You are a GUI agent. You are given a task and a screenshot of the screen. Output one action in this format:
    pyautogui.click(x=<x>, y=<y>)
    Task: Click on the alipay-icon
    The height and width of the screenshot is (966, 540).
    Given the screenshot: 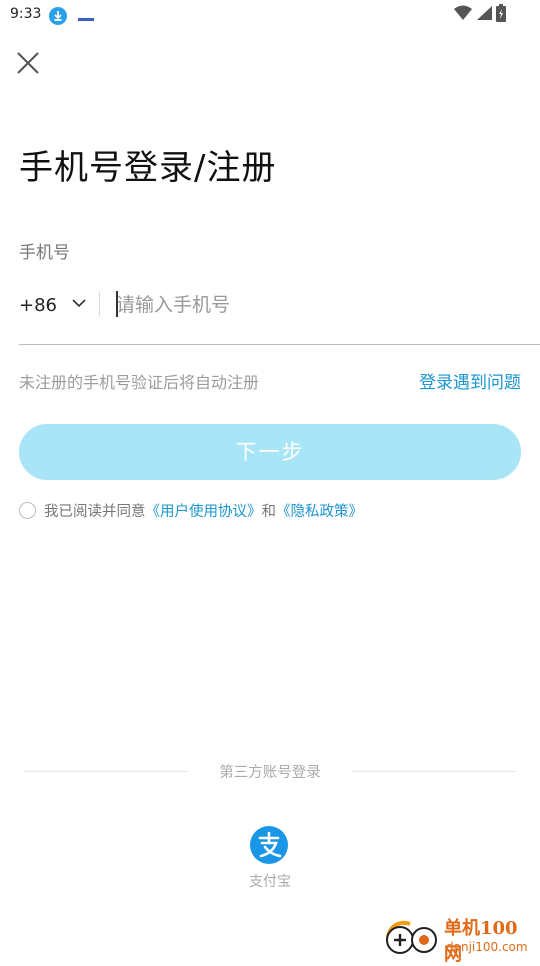 What is the action you would take?
    pyautogui.click(x=269, y=845)
    